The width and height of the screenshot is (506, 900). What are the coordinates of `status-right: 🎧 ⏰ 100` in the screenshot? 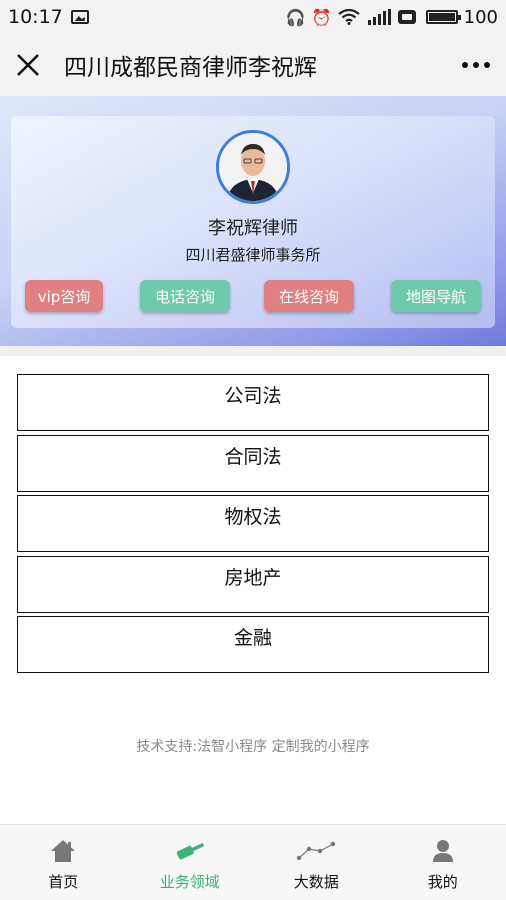 It's located at (392, 17).